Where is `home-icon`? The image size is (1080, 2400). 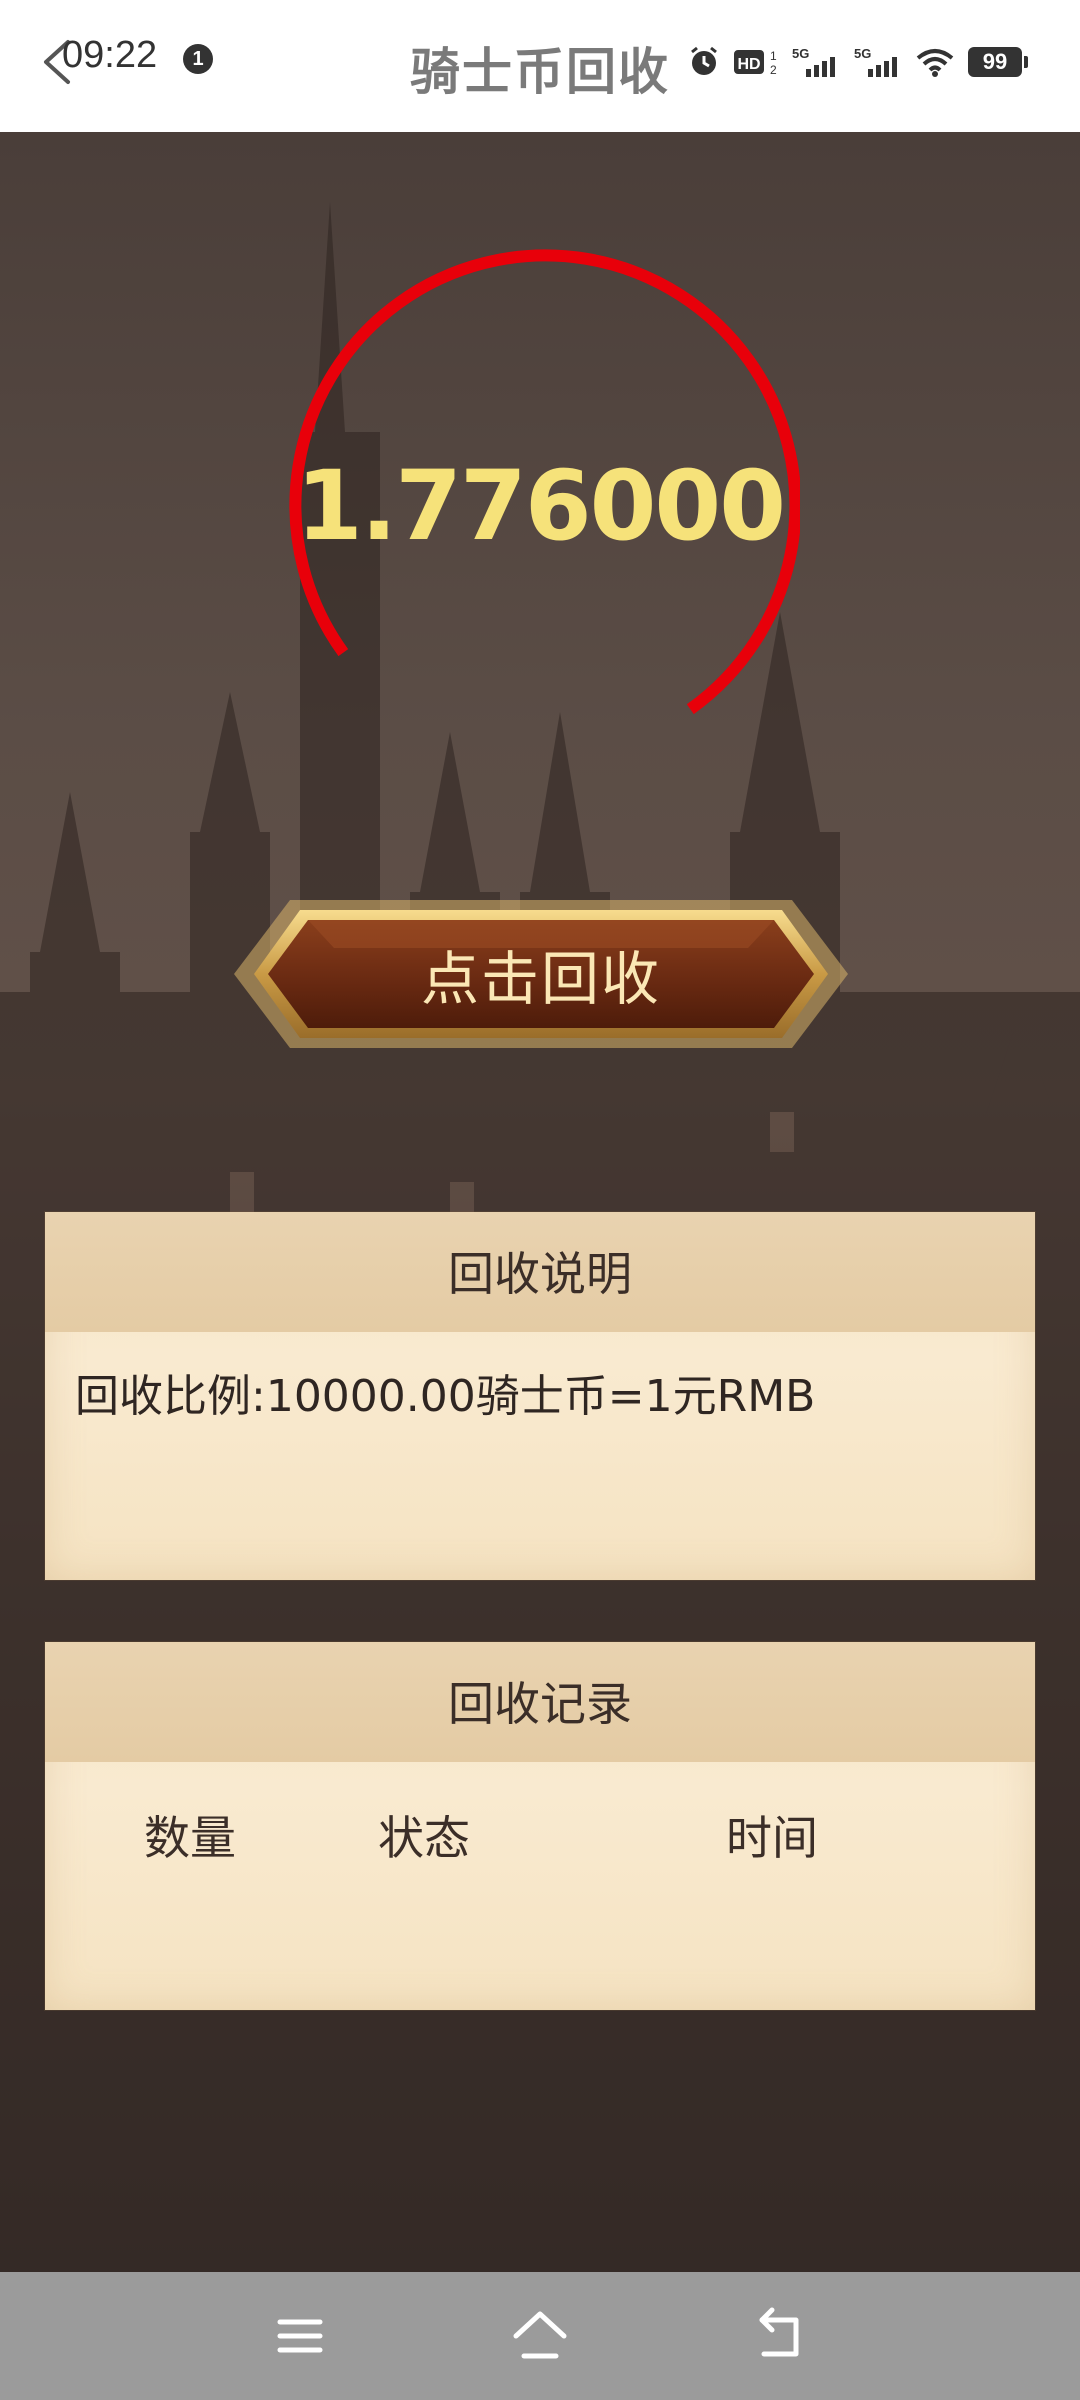
home-icon is located at coordinates (540, 2336).